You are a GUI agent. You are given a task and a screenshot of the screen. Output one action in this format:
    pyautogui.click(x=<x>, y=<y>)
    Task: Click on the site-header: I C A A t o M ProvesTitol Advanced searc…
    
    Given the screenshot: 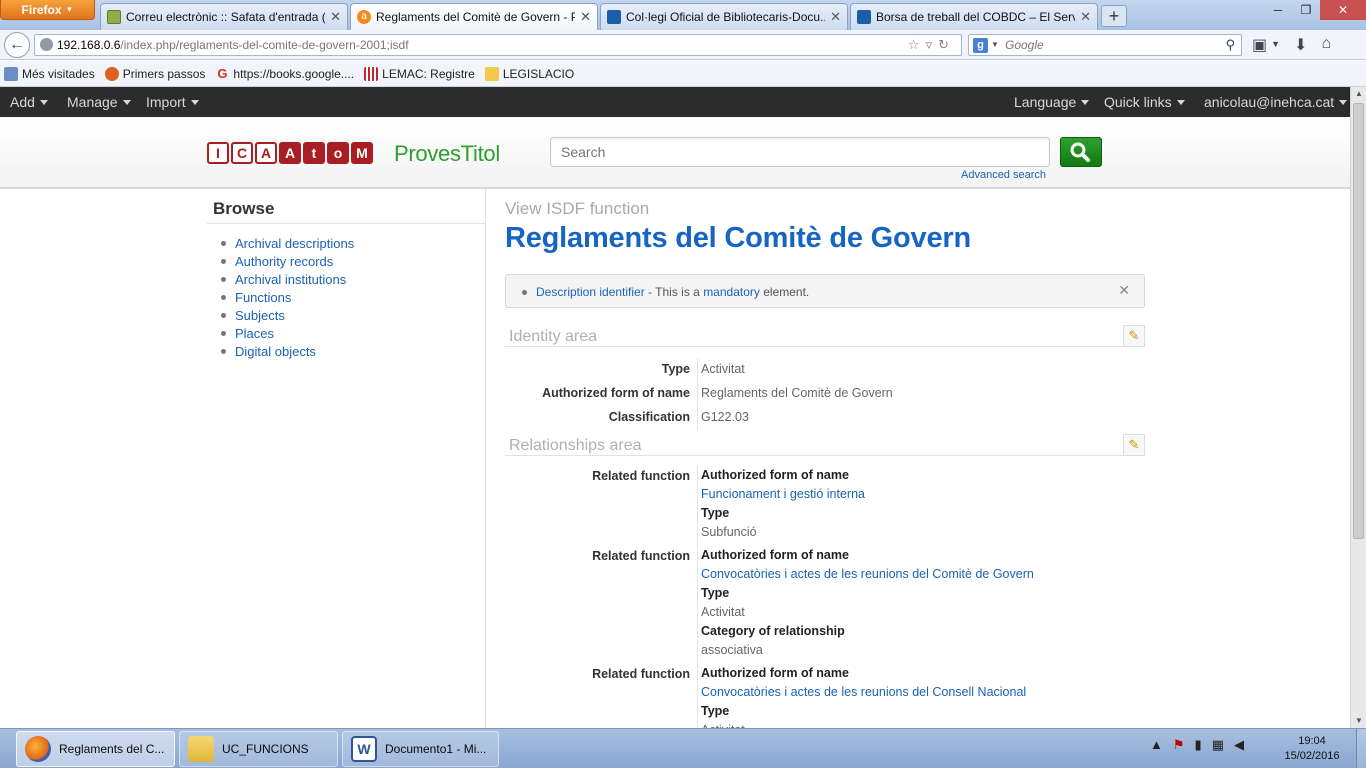 What is the action you would take?
    pyautogui.click(x=675, y=153)
    